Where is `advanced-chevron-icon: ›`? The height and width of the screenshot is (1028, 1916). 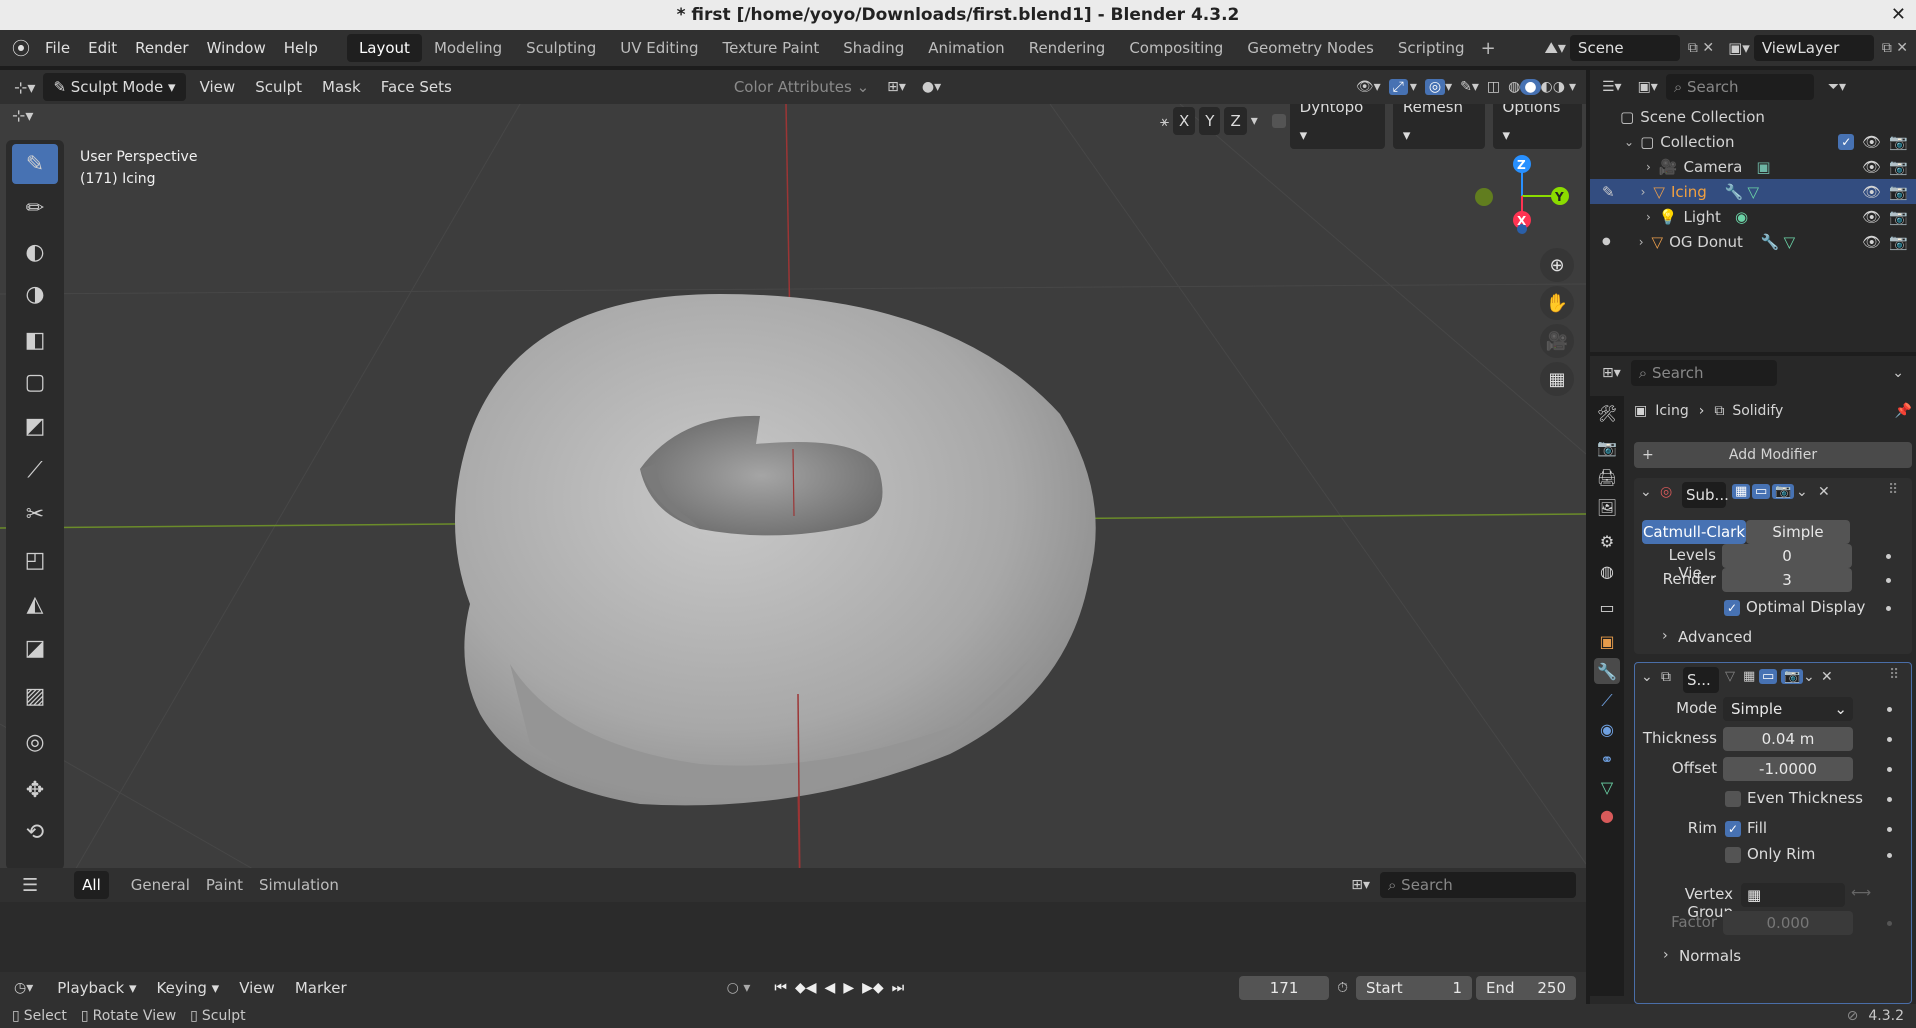
advanced-chevron-icon: › is located at coordinates (1665, 636).